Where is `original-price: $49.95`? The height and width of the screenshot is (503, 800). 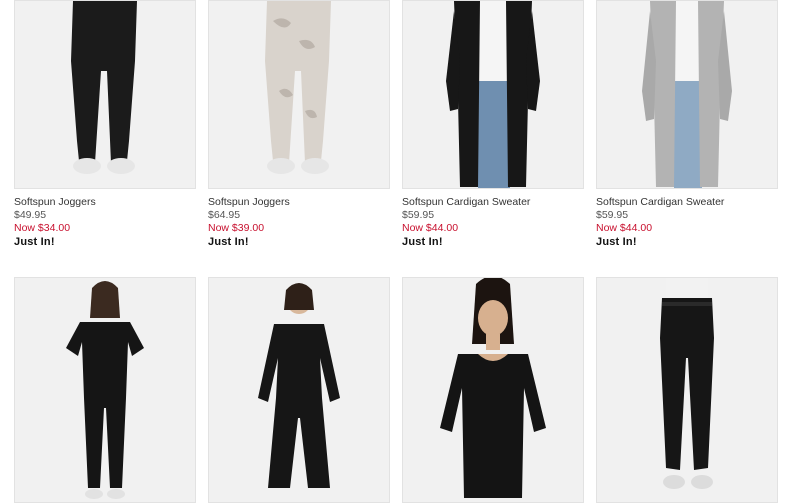 original-price: $49.95 is located at coordinates (30, 215).